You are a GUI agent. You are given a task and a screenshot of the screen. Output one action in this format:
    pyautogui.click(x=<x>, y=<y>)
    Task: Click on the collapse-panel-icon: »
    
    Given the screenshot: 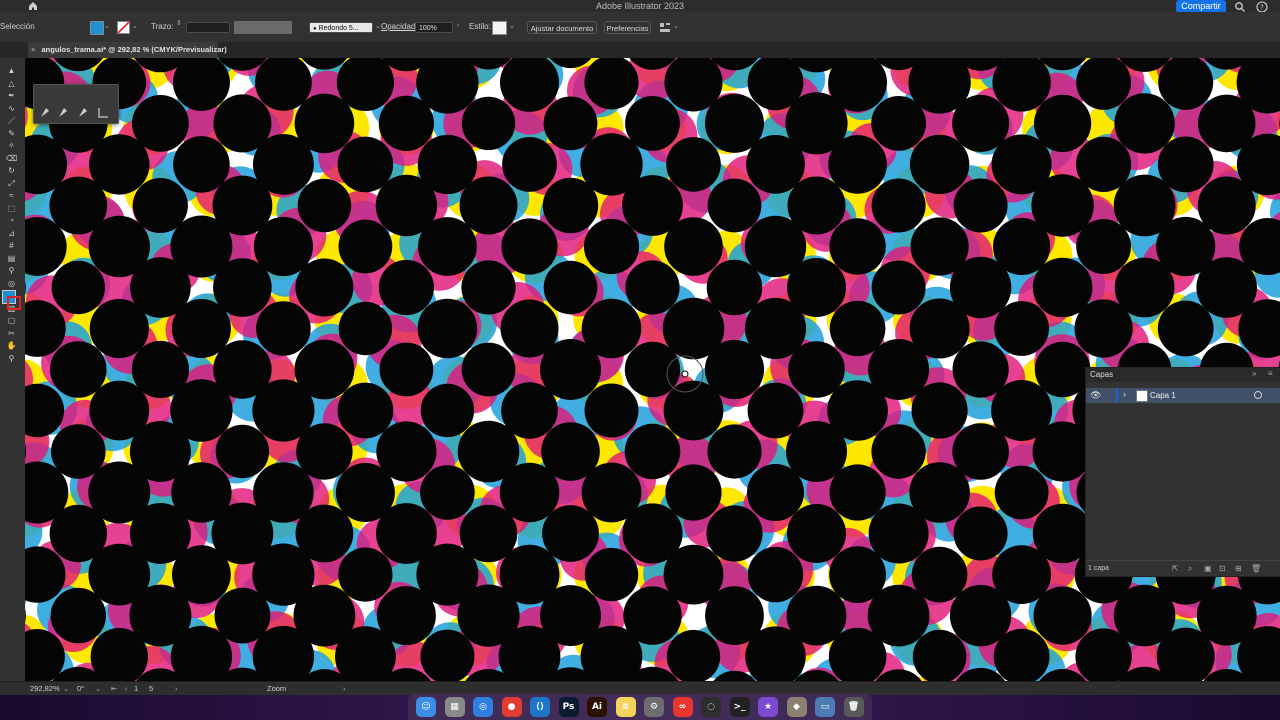 What is the action you would take?
    pyautogui.click(x=1254, y=373)
    